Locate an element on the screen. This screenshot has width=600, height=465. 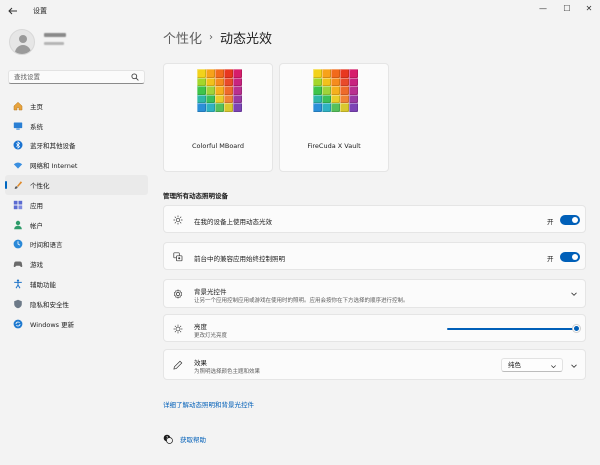
sidebar-item-bluetooth: 蓝牙和其他设备 is located at coordinates (76, 146).